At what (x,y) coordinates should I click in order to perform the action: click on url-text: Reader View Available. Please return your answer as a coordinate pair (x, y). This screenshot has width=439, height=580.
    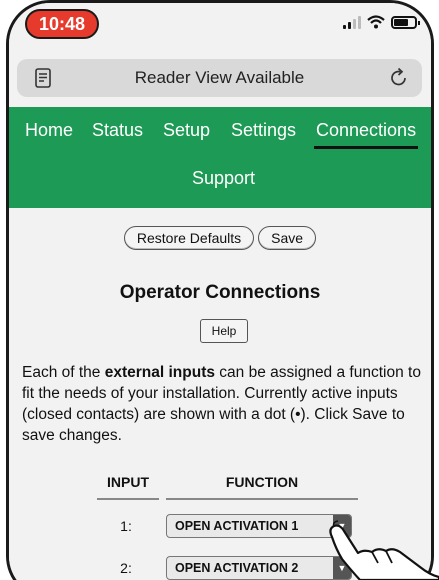
    Looking at the image, I should click on (219, 77).